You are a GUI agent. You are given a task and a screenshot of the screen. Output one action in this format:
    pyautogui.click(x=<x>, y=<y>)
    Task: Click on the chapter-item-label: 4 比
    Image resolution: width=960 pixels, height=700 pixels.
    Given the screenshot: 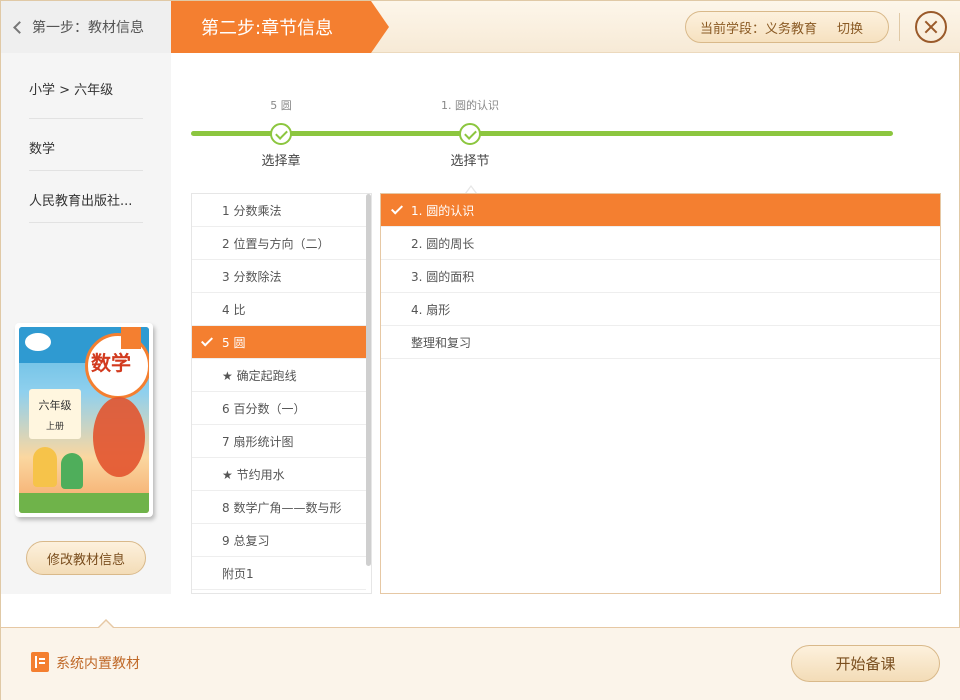 What is the action you would take?
    pyautogui.click(x=234, y=309)
    